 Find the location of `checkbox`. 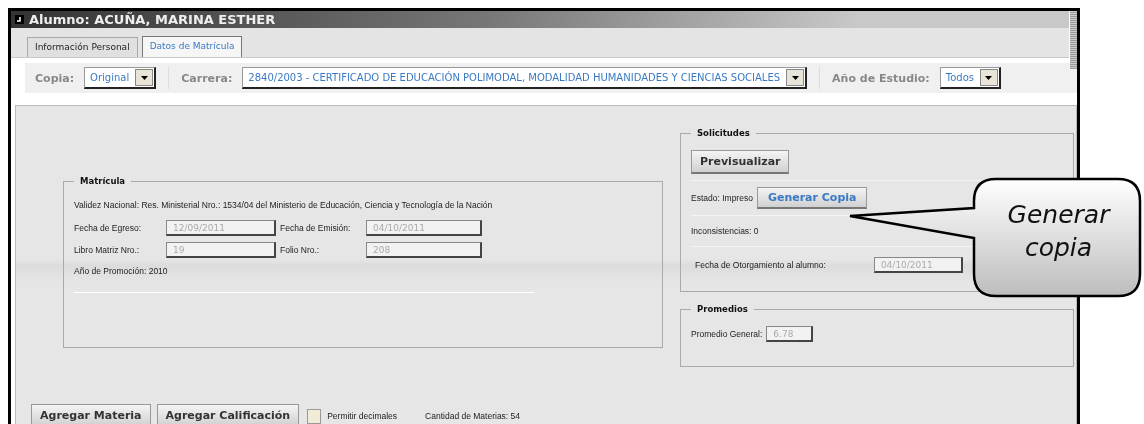

checkbox is located at coordinates (314, 416).